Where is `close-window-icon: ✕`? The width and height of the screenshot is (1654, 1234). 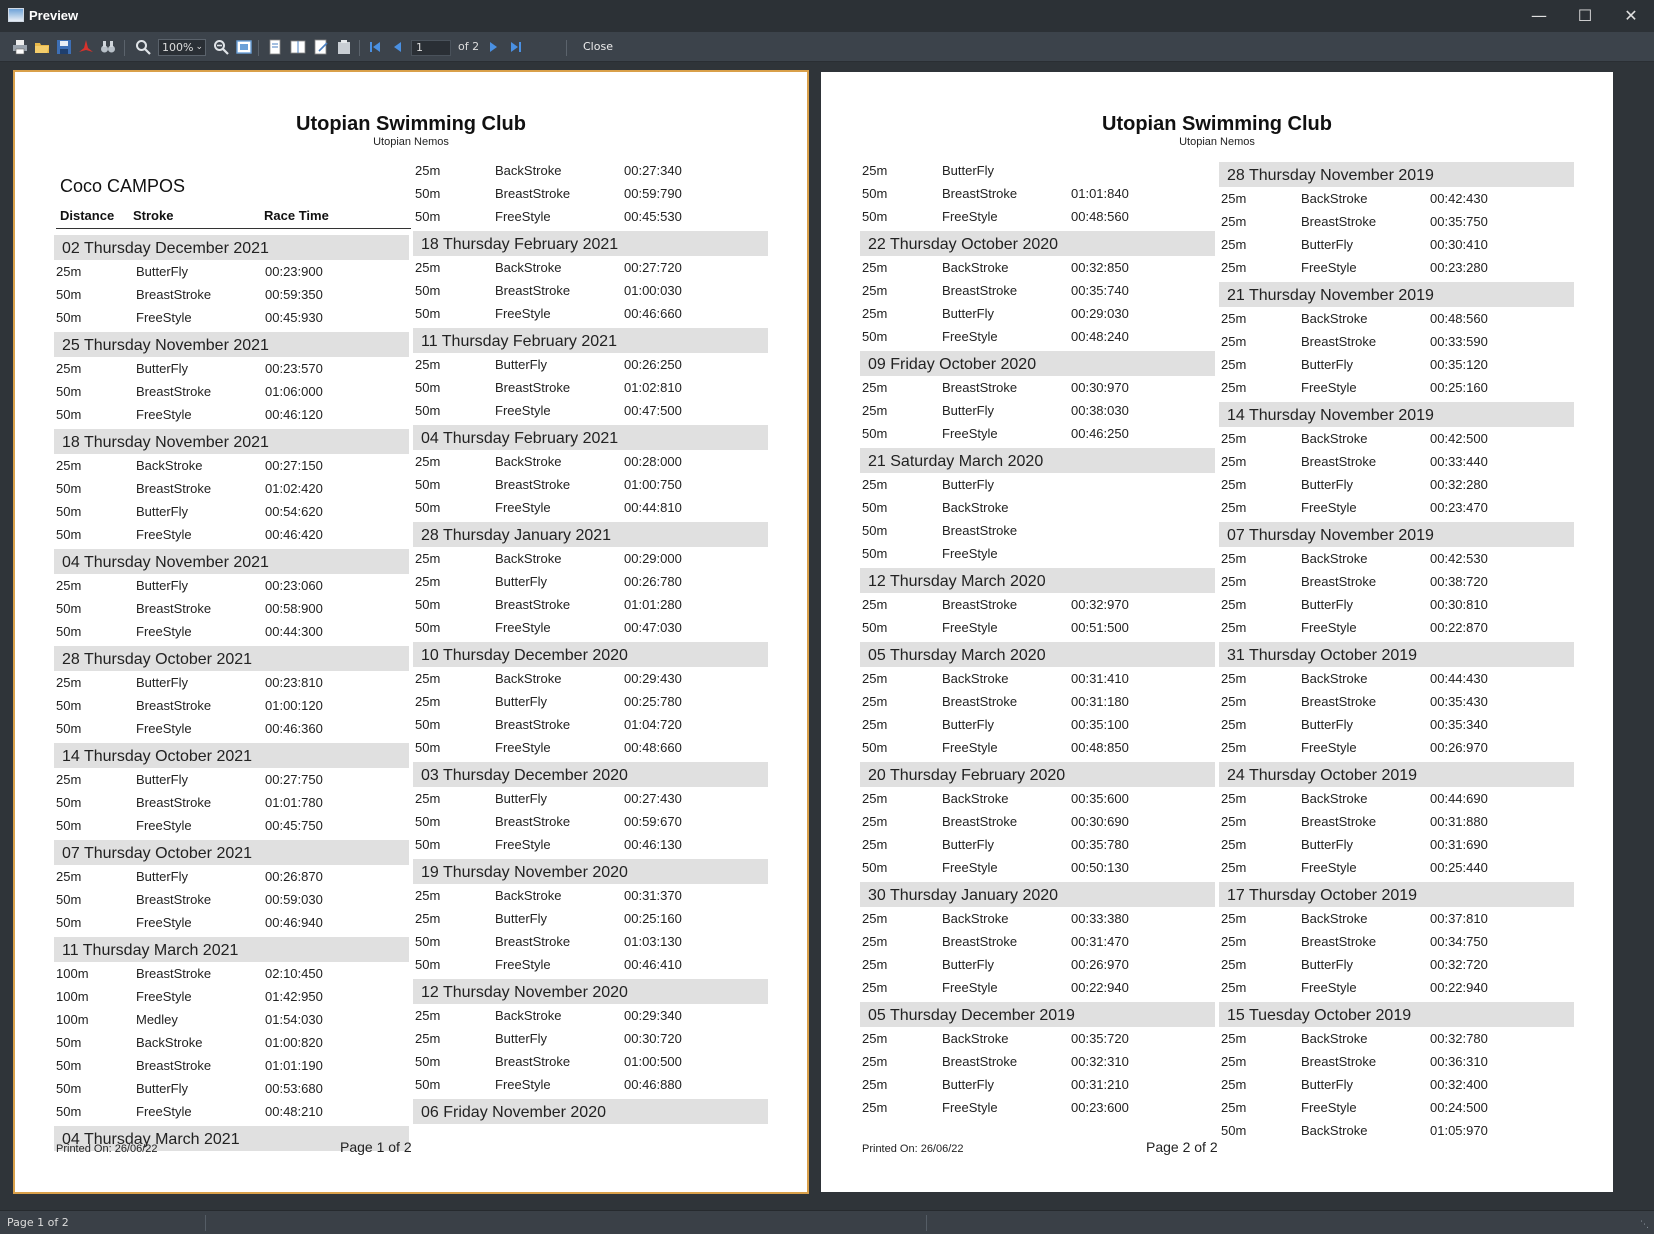 close-window-icon: ✕ is located at coordinates (1631, 16).